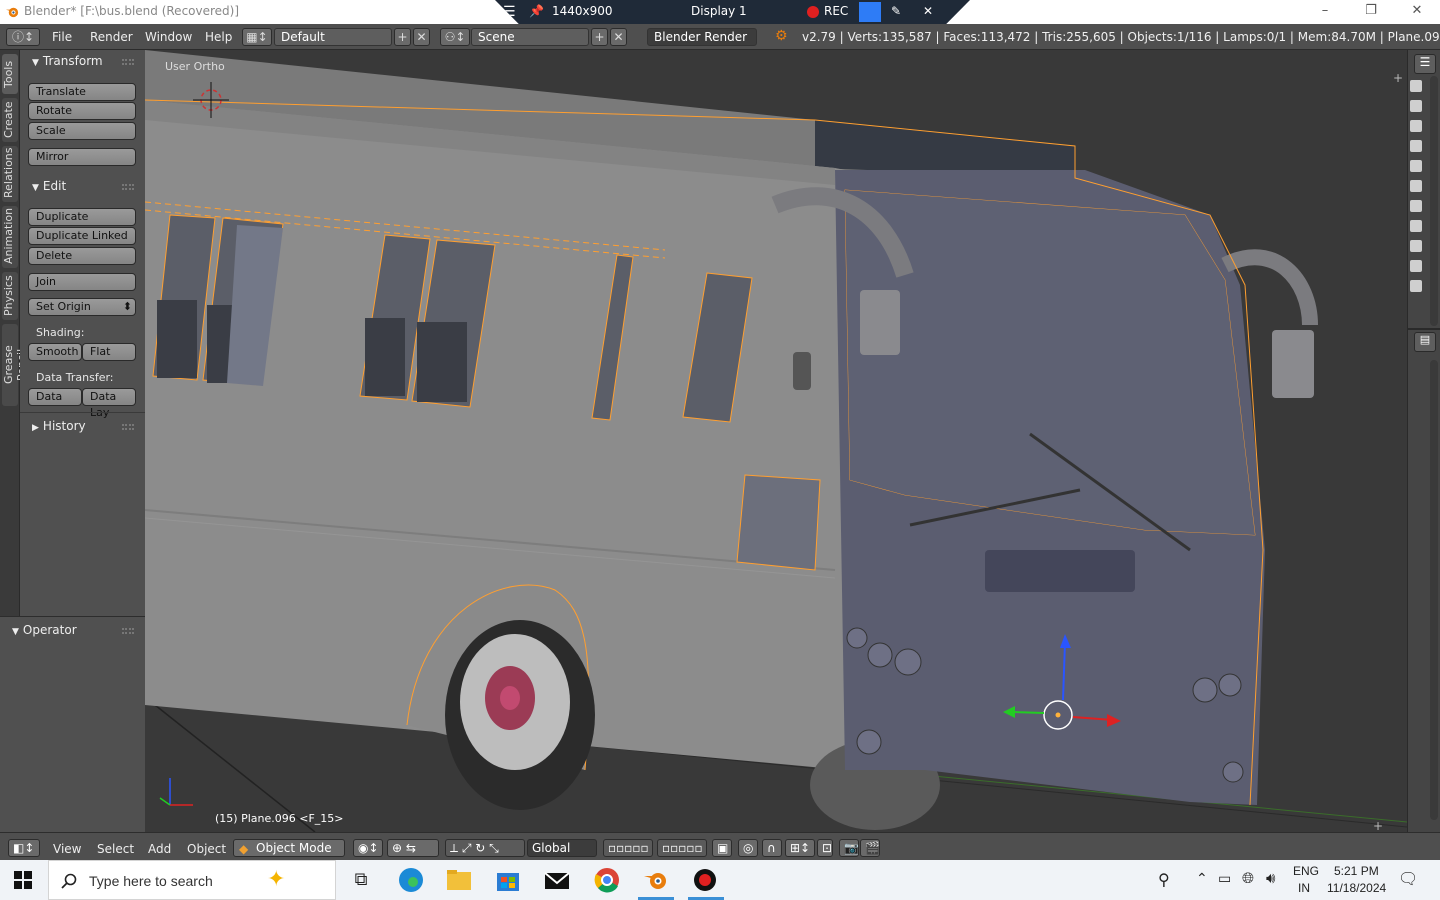 This screenshot has width=1440, height=900. What do you see at coordinates (111, 37) in the screenshot?
I see `menu-render: Render` at bounding box center [111, 37].